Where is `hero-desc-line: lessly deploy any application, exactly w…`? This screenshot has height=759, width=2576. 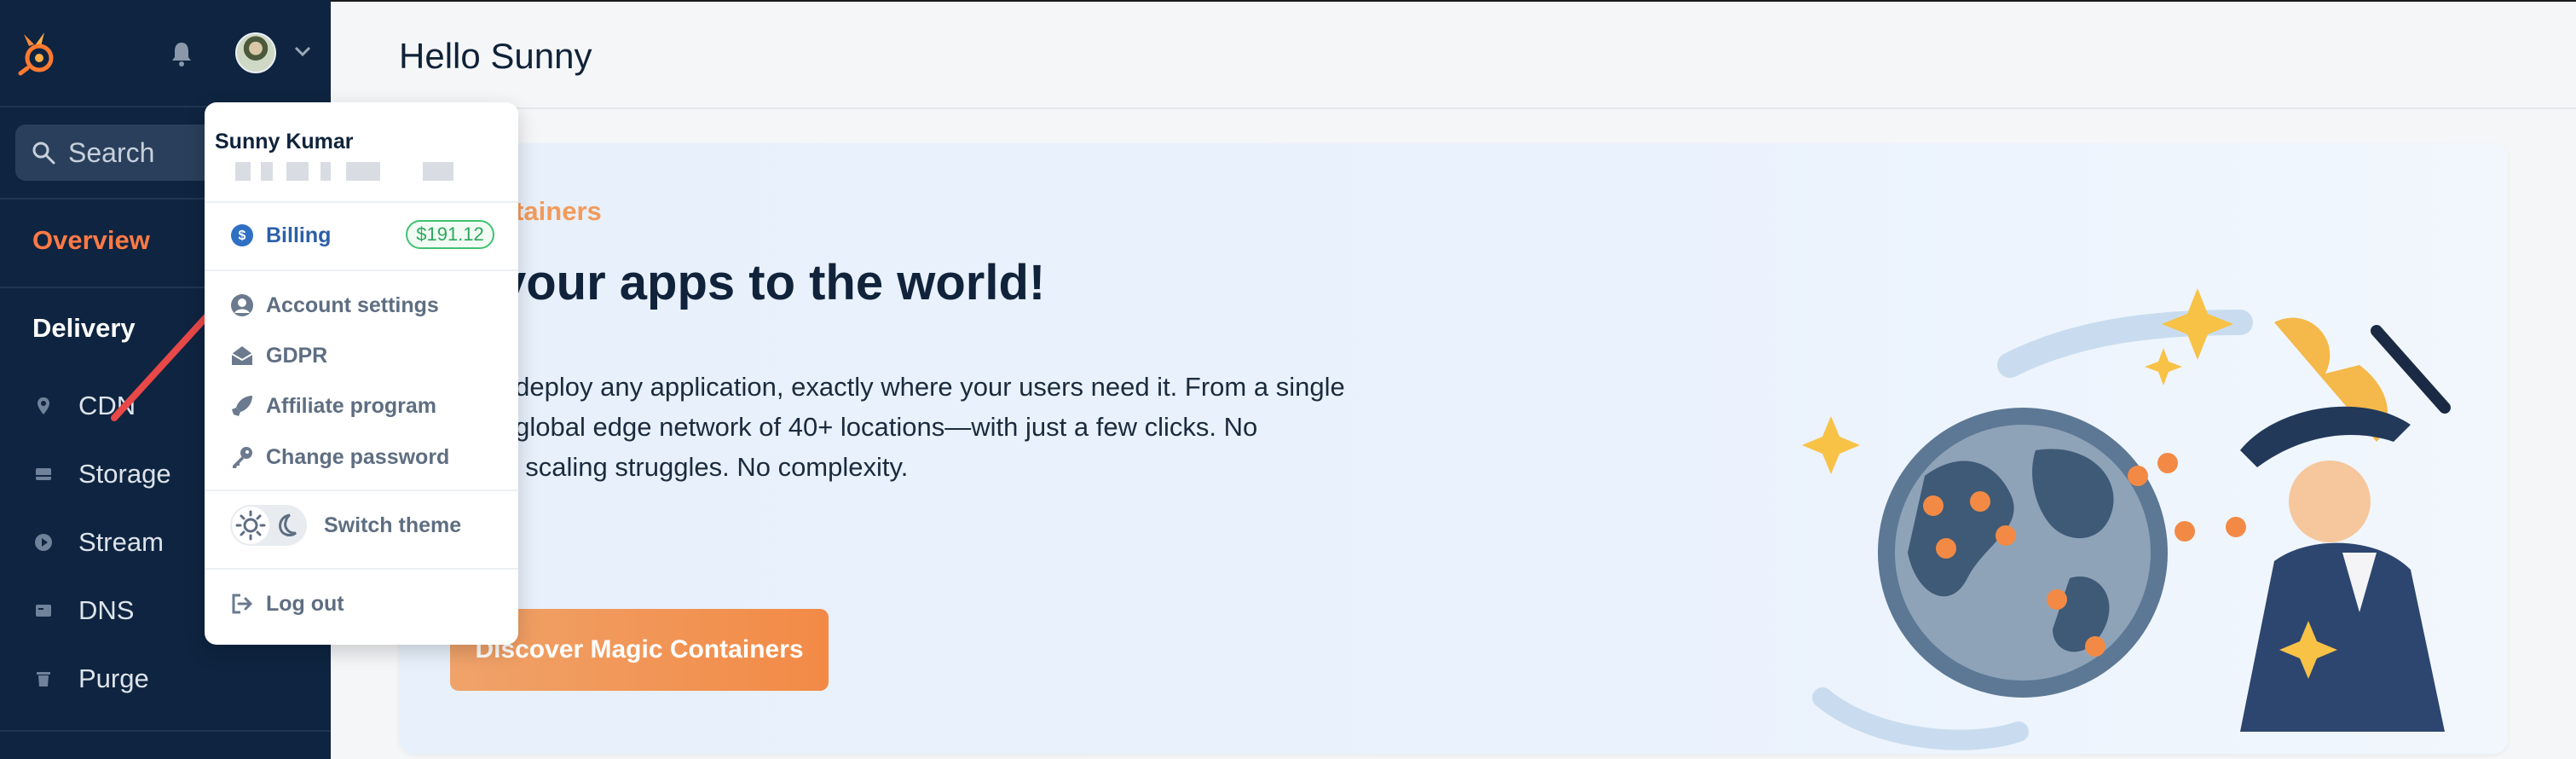 hero-desc-line: lessly deploy any application, exactly w… is located at coordinates (893, 387).